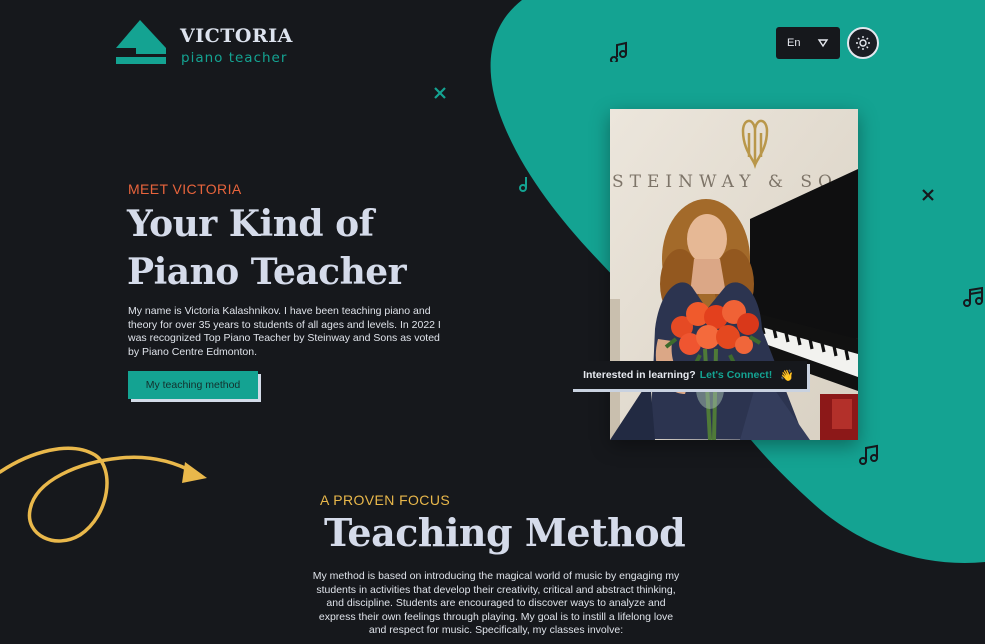  Describe the element at coordinates (787, 375) in the screenshot. I see `wave-emoji: 👋` at that location.